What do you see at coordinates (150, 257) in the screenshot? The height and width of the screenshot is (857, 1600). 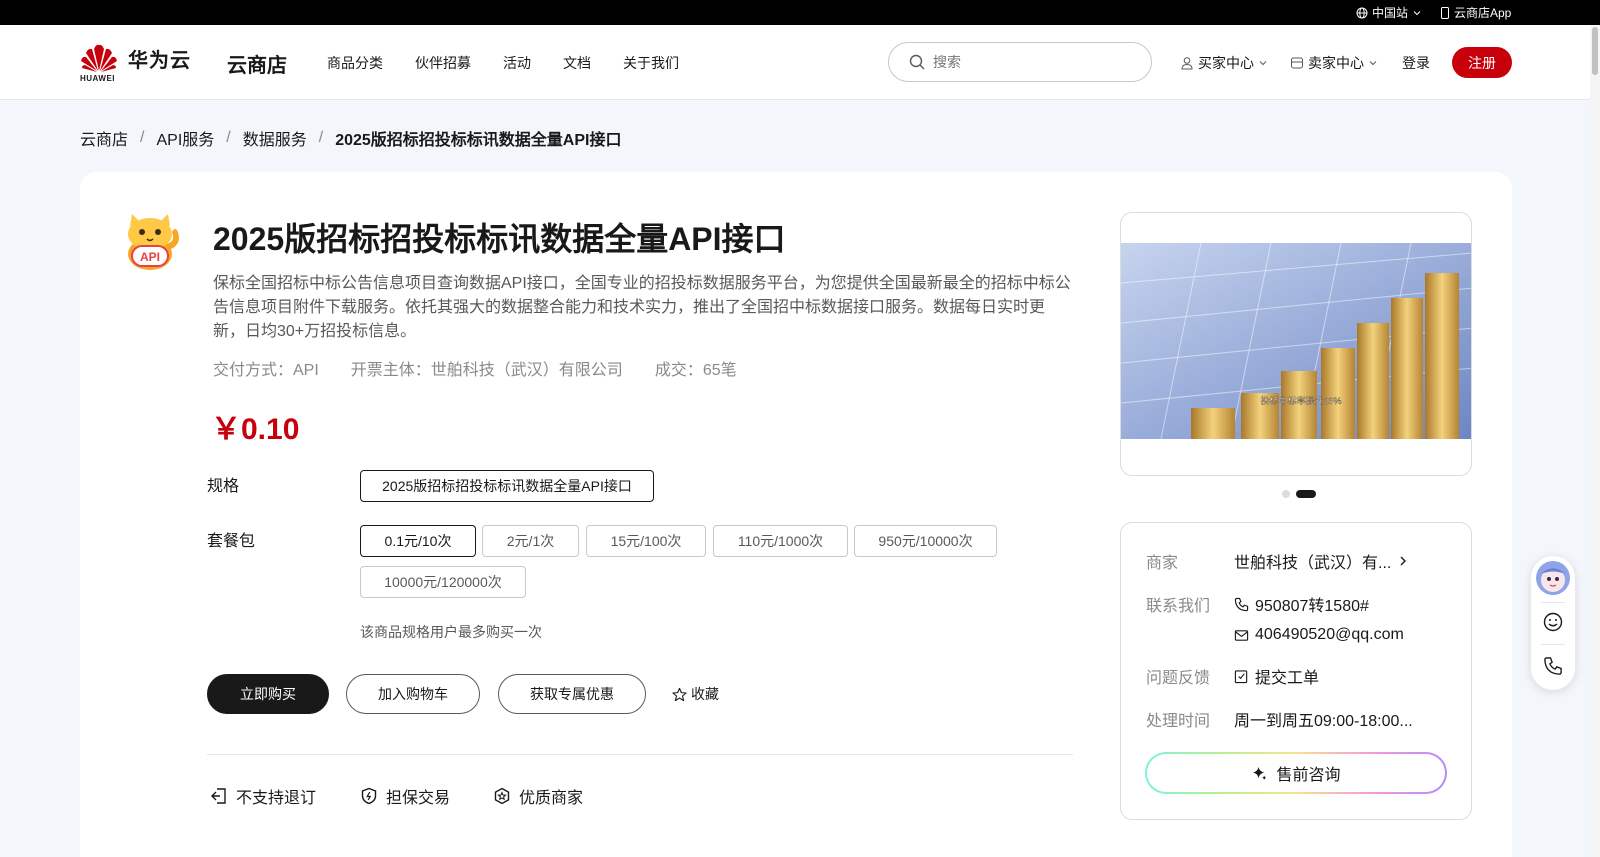 I see `product-icon-label: API` at bounding box center [150, 257].